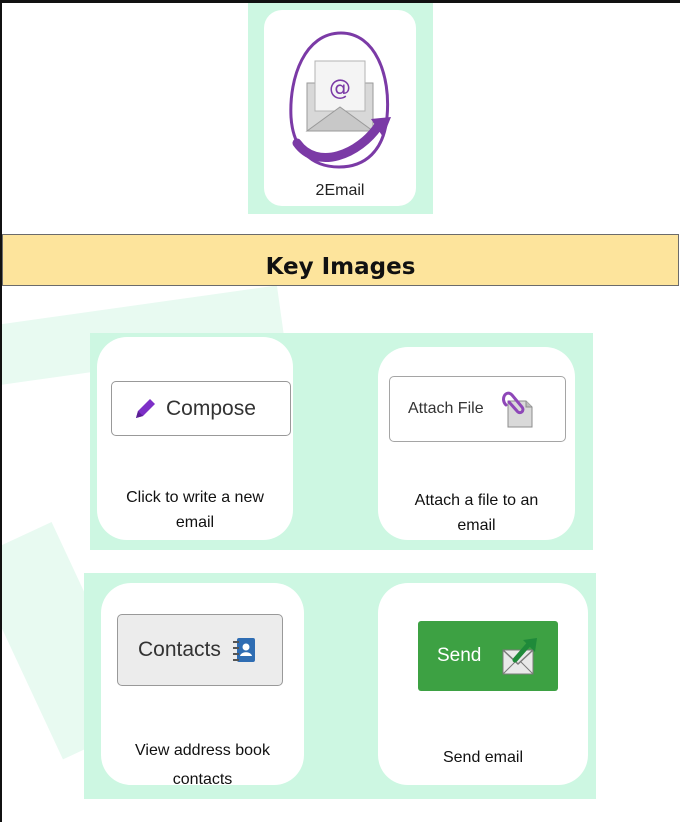 The width and height of the screenshot is (680, 822). I want to click on contacts-caption-line2: contacts, so click(202, 779).